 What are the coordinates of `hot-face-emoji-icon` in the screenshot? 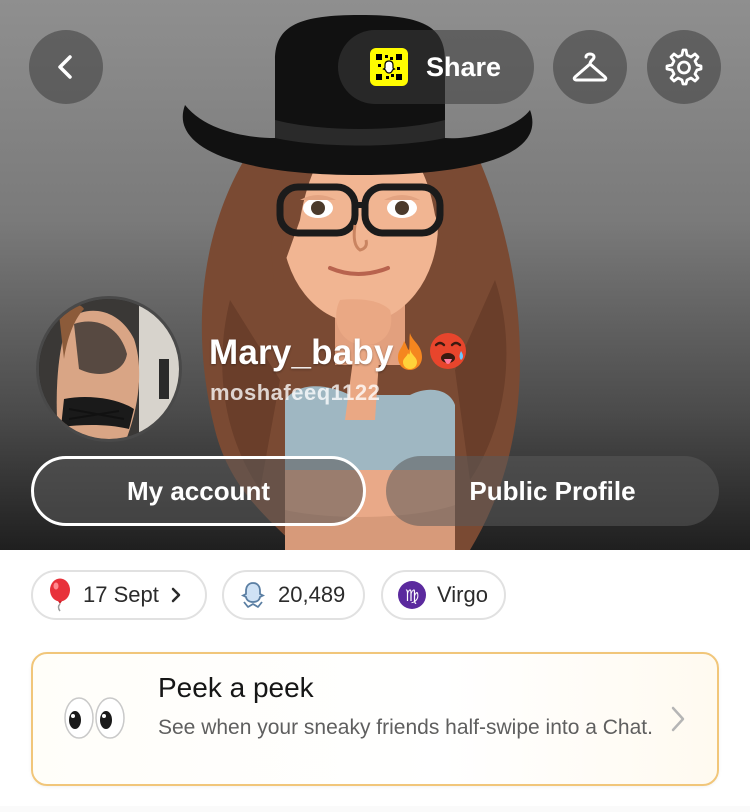 It's located at (448, 351).